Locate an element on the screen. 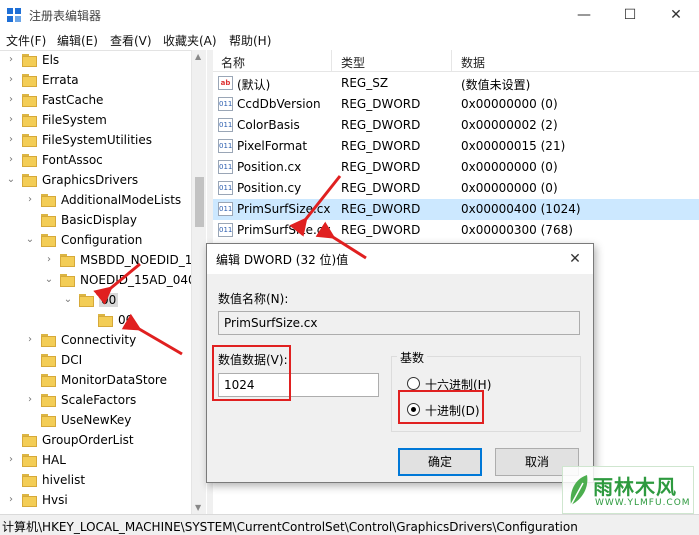  tree-item: › FileSystem is located at coordinates (95, 121).